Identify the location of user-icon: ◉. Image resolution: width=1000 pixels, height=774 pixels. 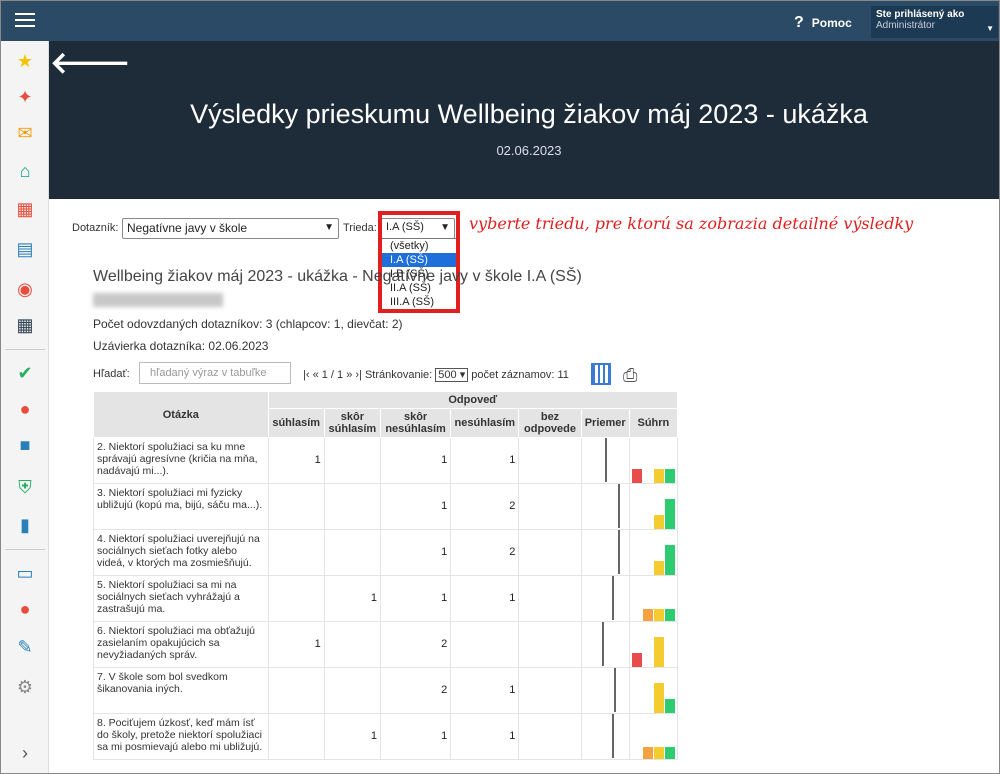
(25, 289).